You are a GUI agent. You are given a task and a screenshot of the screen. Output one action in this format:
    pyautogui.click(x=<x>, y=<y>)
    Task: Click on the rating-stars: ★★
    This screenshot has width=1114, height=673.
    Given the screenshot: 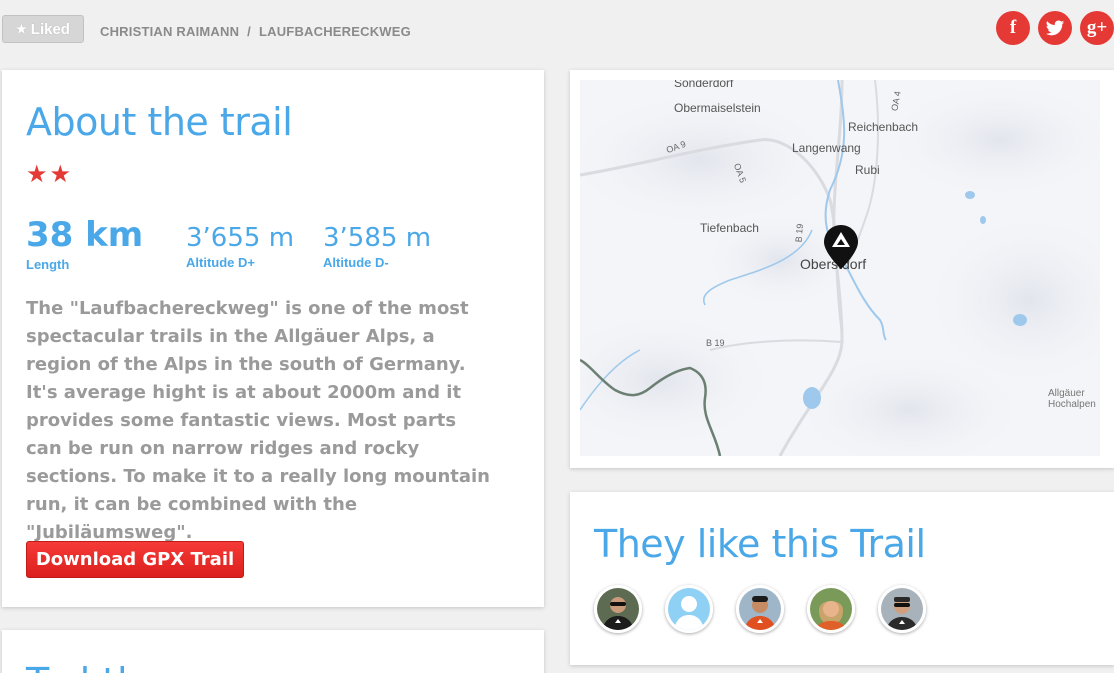 What is the action you would take?
    pyautogui.click(x=49, y=174)
    